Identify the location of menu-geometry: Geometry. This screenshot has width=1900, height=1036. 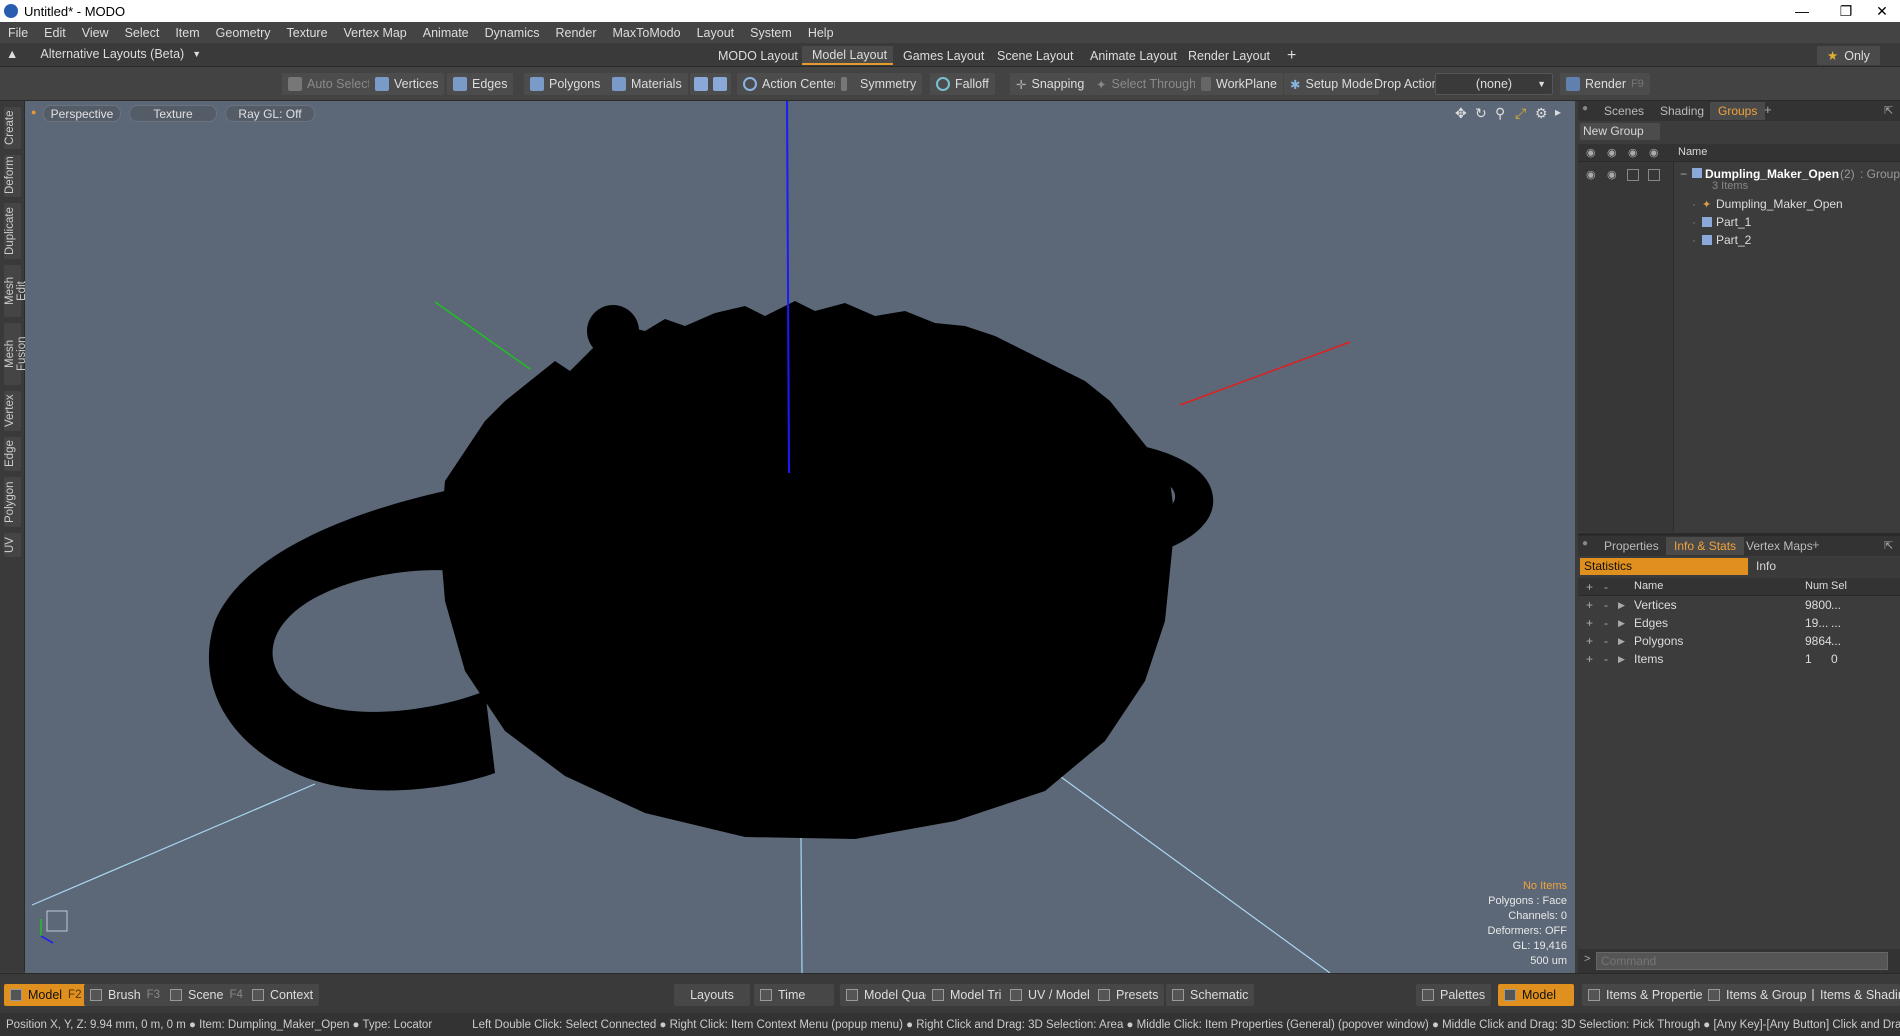
(243, 33).